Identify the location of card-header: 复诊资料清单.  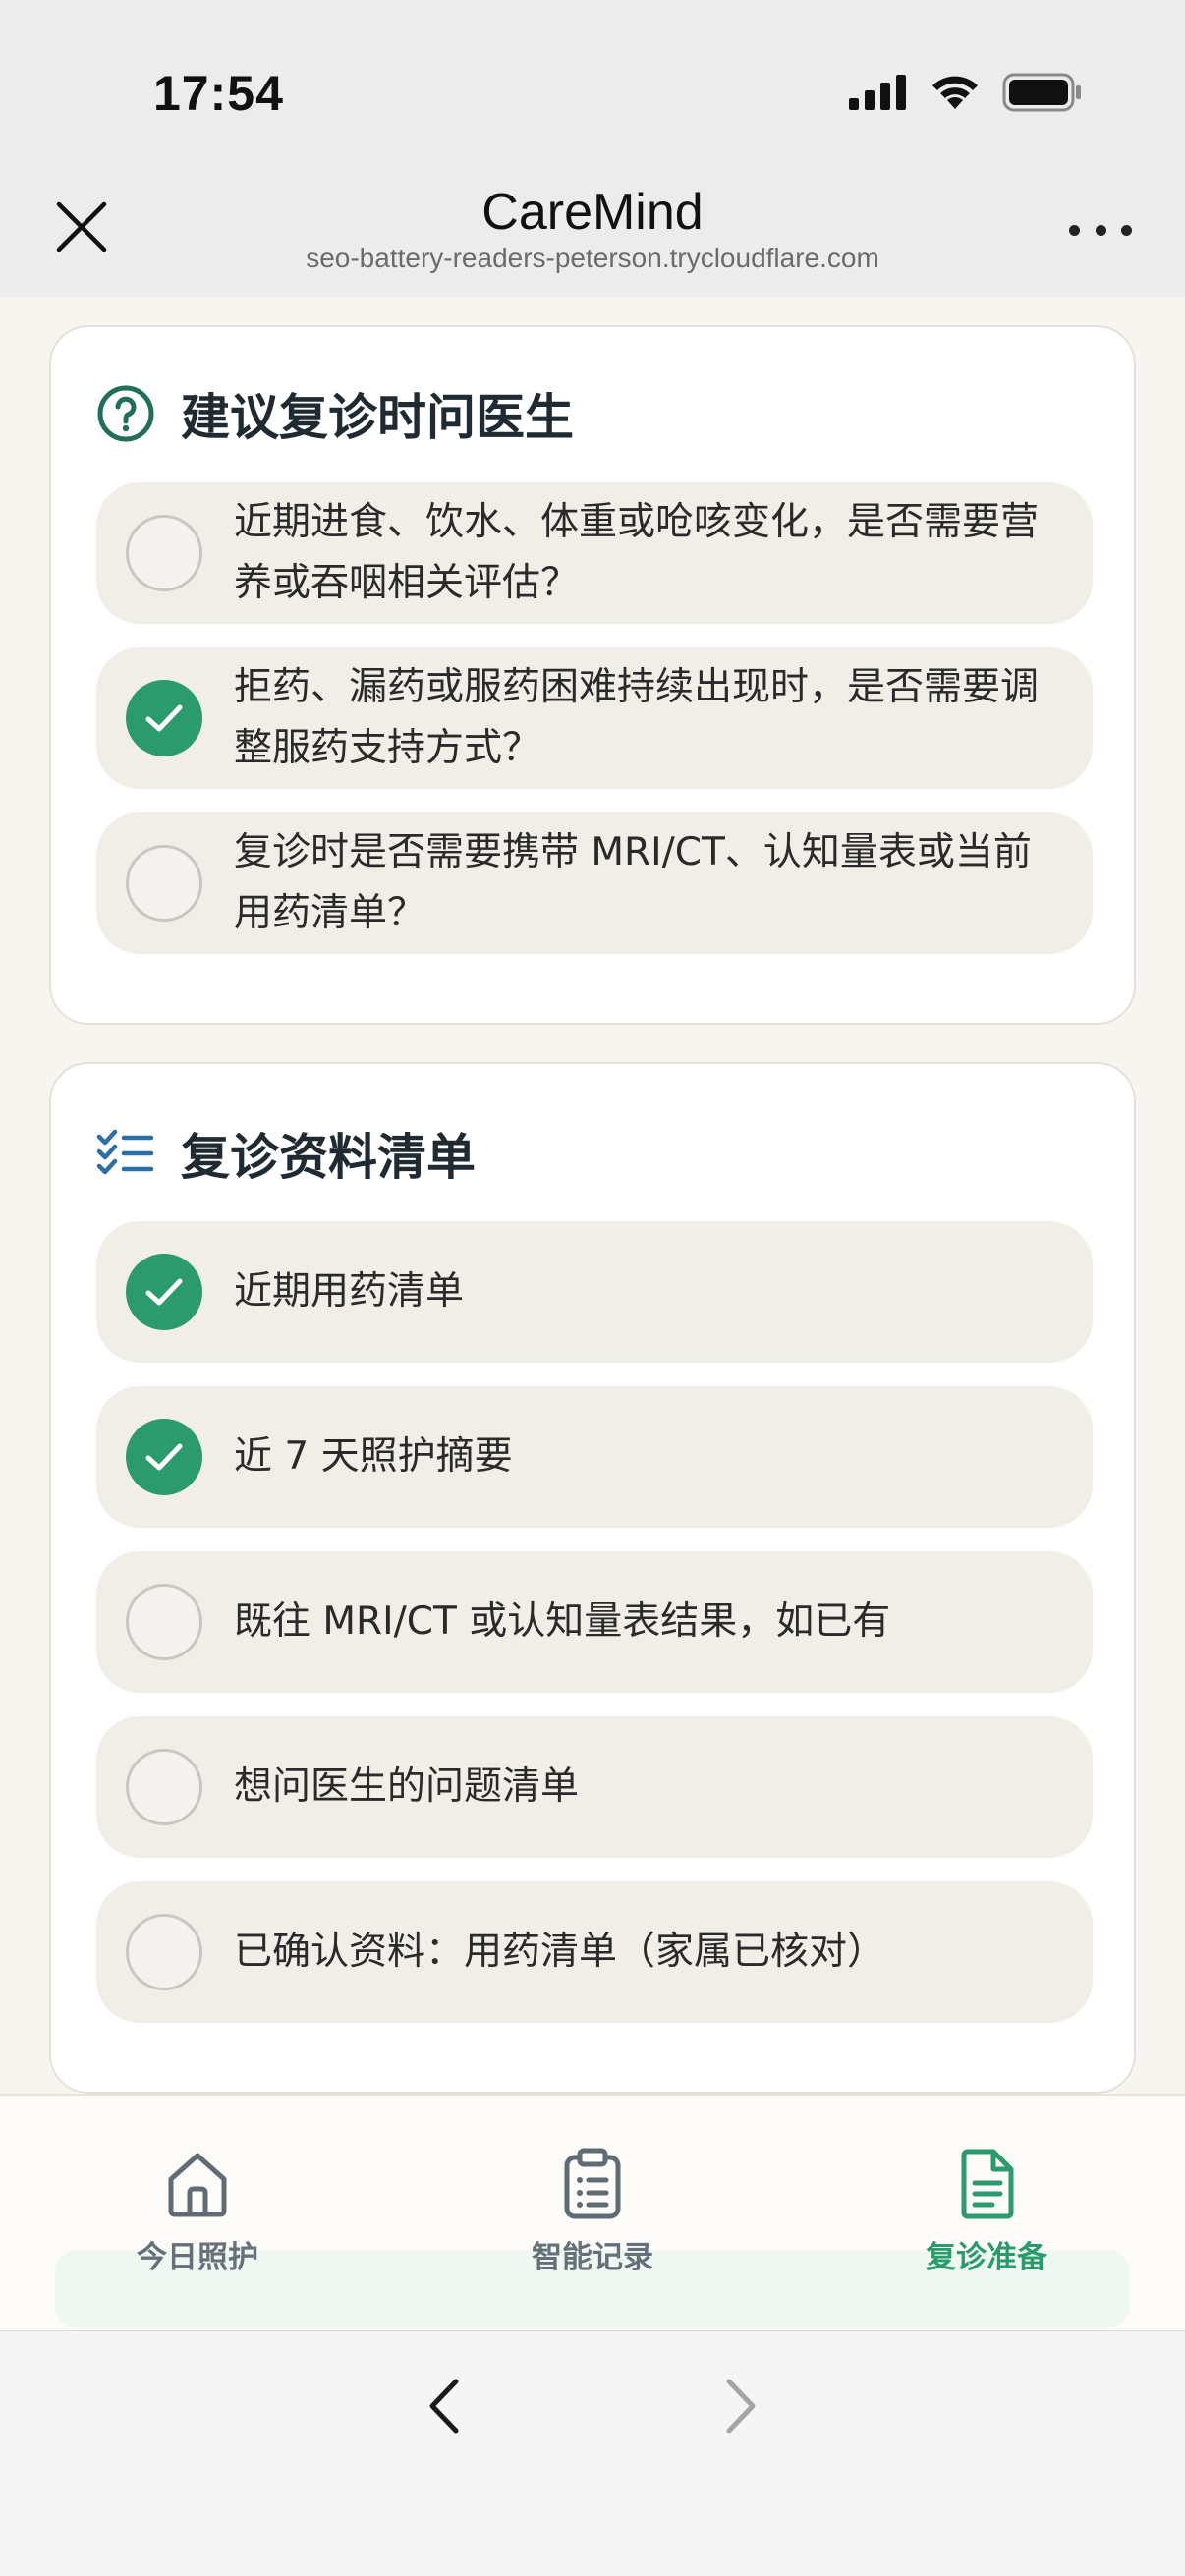
(286, 1153).